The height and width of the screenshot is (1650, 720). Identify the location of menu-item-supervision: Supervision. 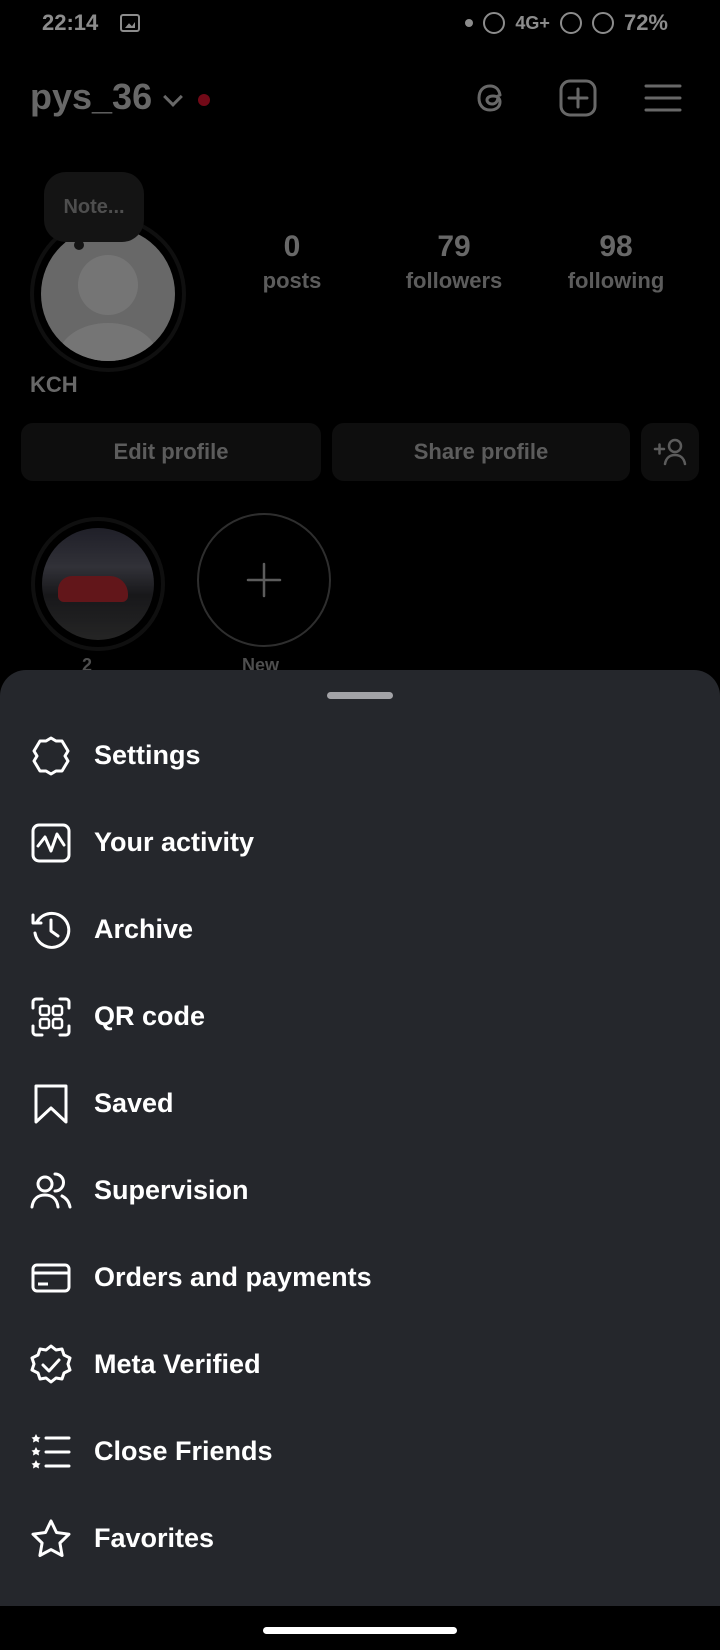
(360, 1190).